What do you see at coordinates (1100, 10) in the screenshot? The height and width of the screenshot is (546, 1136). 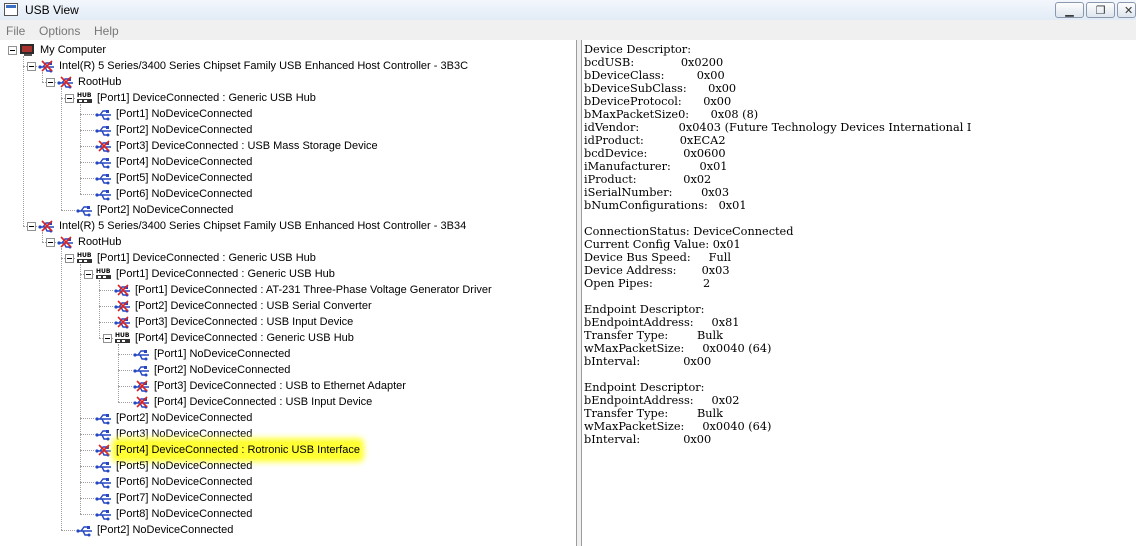 I see `restore-button: ❐` at bounding box center [1100, 10].